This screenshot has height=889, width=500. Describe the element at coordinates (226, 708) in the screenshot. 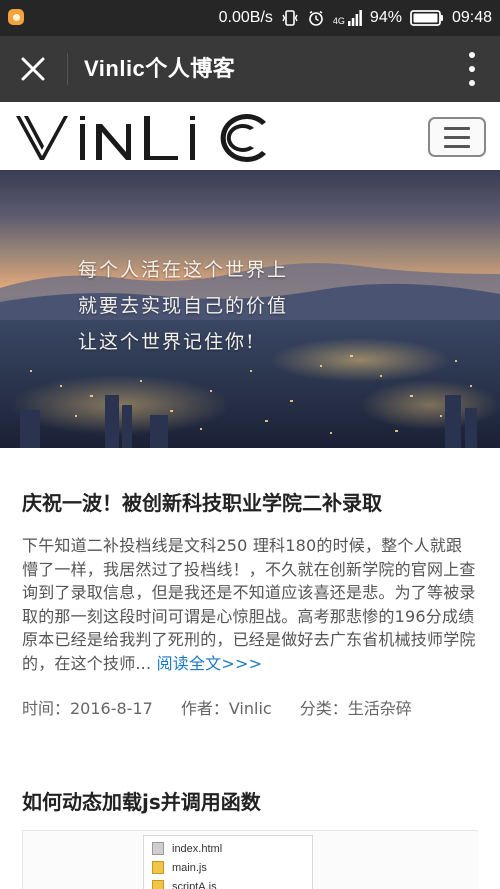

I see `post-author: 作者：Vinlic` at that location.